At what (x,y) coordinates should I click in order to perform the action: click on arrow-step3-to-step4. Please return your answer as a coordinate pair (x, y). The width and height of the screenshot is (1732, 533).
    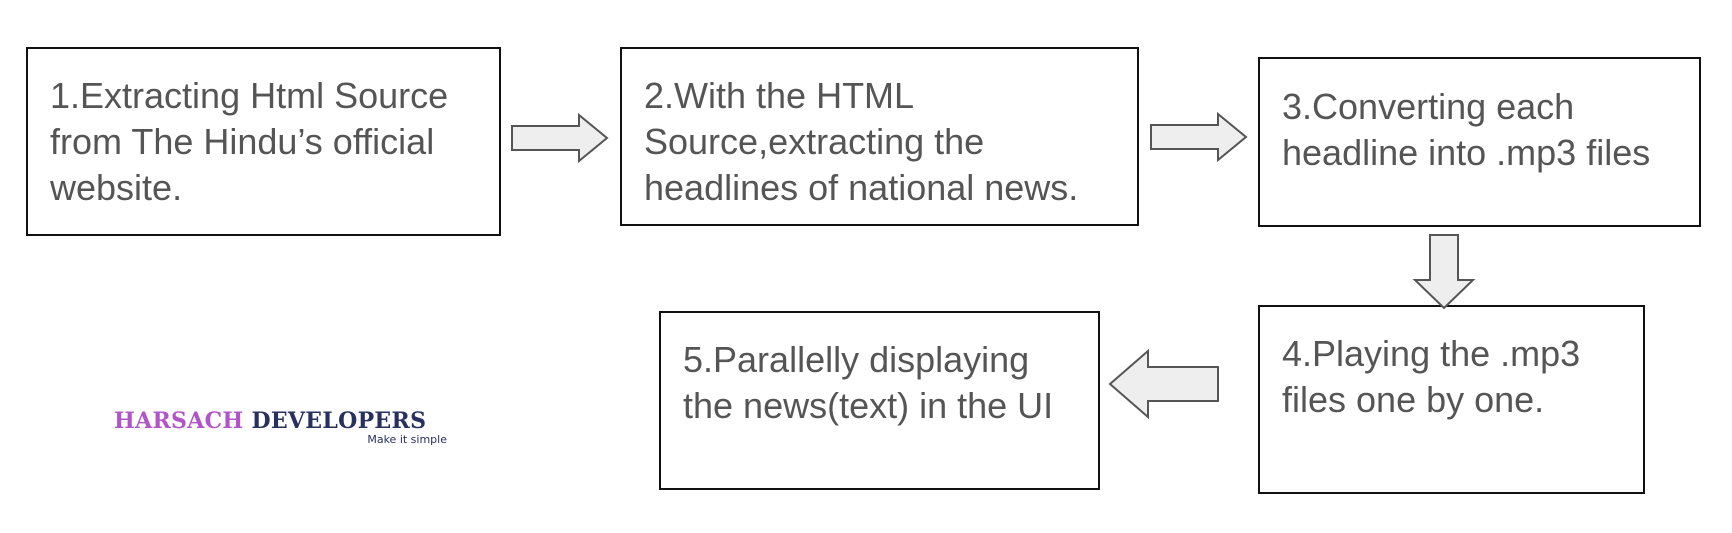
    Looking at the image, I should click on (1444, 272).